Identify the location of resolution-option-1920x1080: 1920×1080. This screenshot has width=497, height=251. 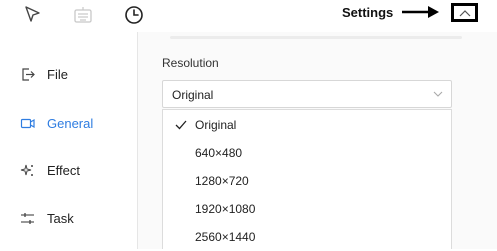
(307, 209).